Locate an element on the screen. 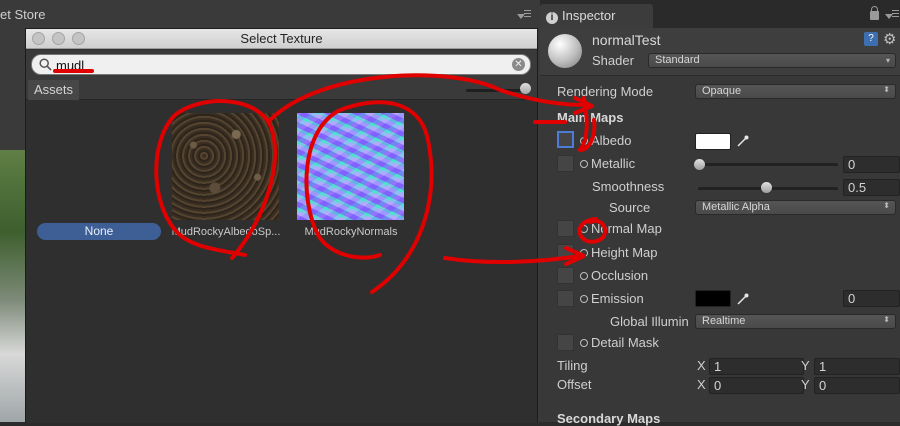 The image size is (900, 426). offset-label: Offset is located at coordinates (574, 384).